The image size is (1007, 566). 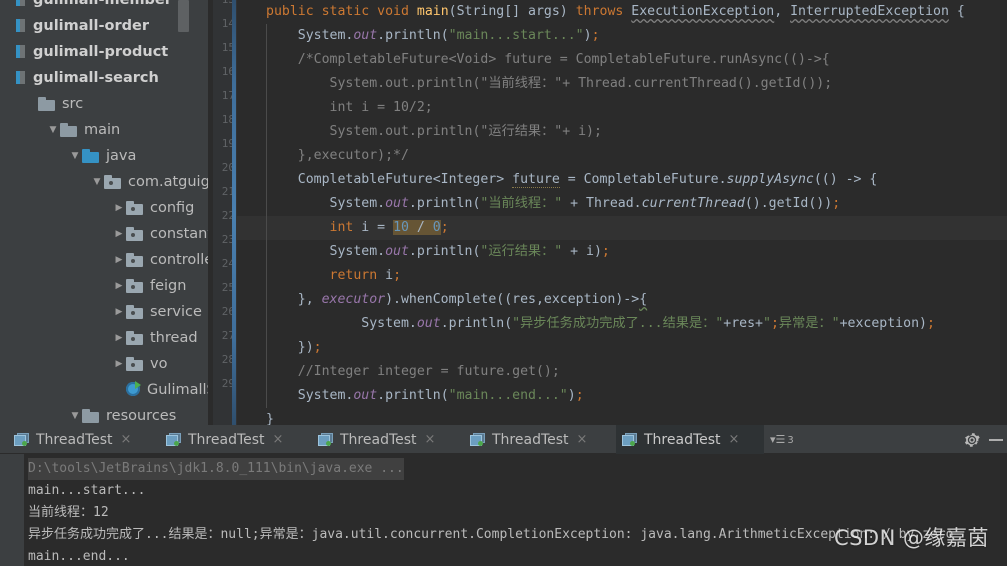 I want to click on code-line: System.out.println("运行结果：" + i);, so click(x=622, y=252).